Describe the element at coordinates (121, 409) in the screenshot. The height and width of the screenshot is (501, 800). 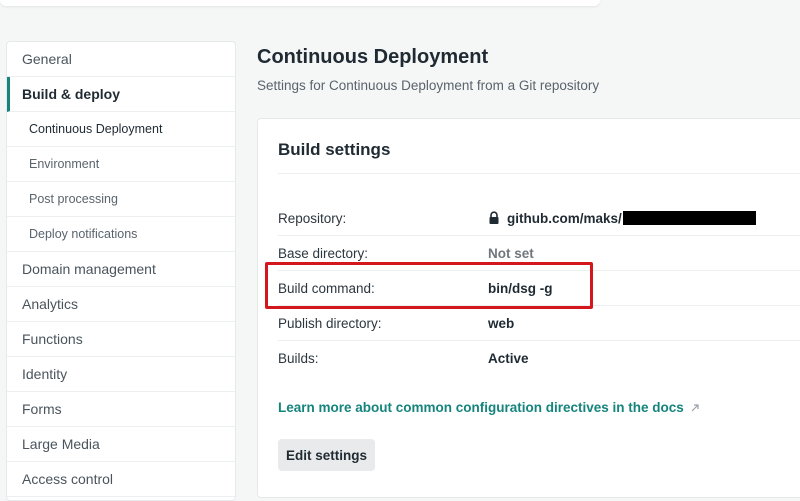
I see `sidebar-item-forms: Forms` at that location.